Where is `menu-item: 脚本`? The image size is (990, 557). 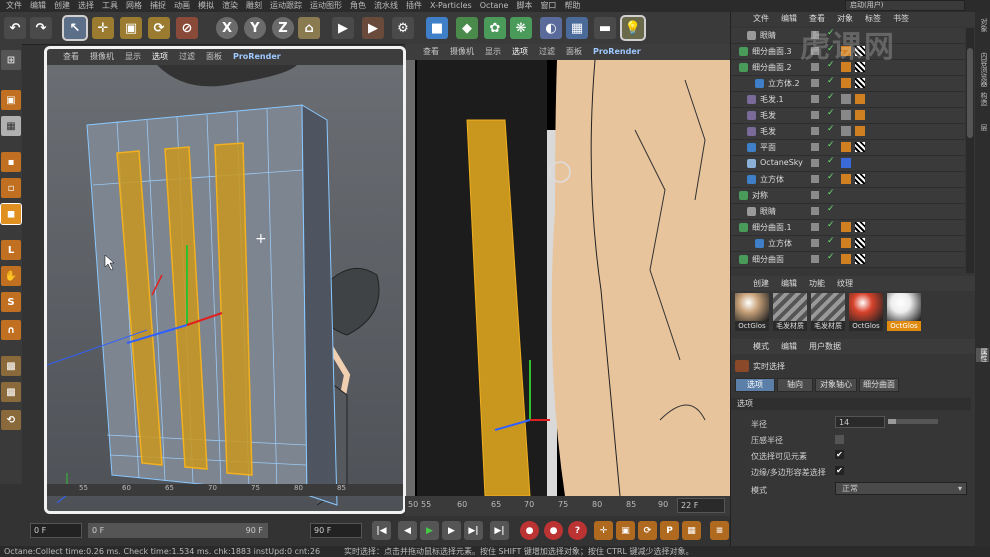 menu-item: 脚本 is located at coordinates (524, 6).